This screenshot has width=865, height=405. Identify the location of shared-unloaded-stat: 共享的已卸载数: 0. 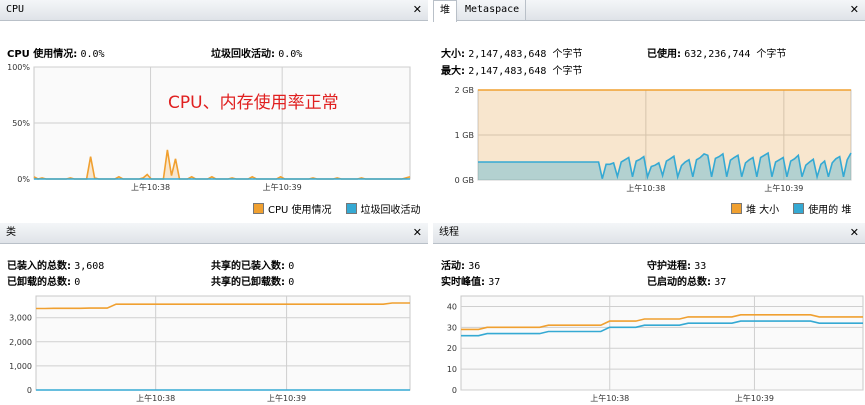
(252, 280).